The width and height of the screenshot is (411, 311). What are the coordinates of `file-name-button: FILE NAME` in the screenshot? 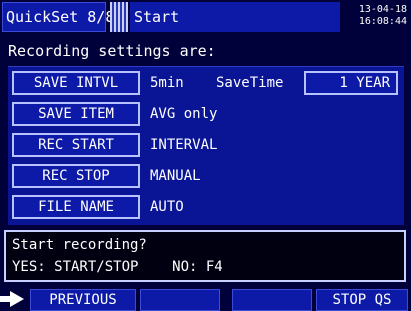 It's located at (76, 207).